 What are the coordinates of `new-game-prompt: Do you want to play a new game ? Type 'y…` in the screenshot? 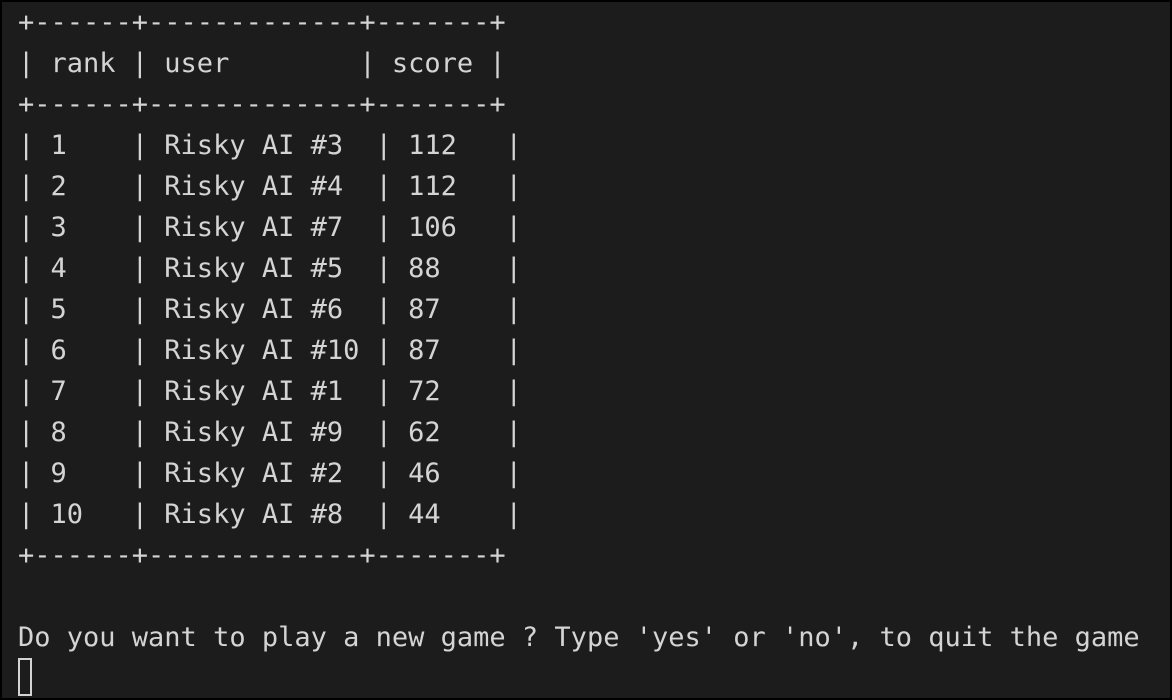 It's located at (579, 637).